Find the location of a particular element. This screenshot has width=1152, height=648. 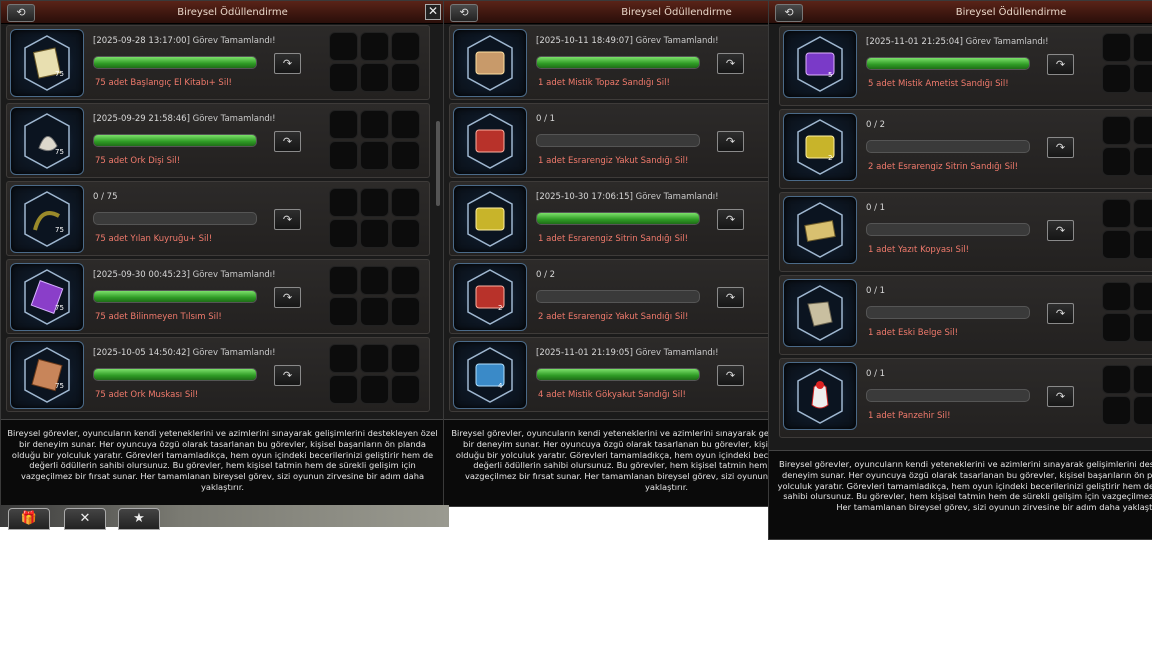

item-slot: 5 is located at coordinates (820, 64).